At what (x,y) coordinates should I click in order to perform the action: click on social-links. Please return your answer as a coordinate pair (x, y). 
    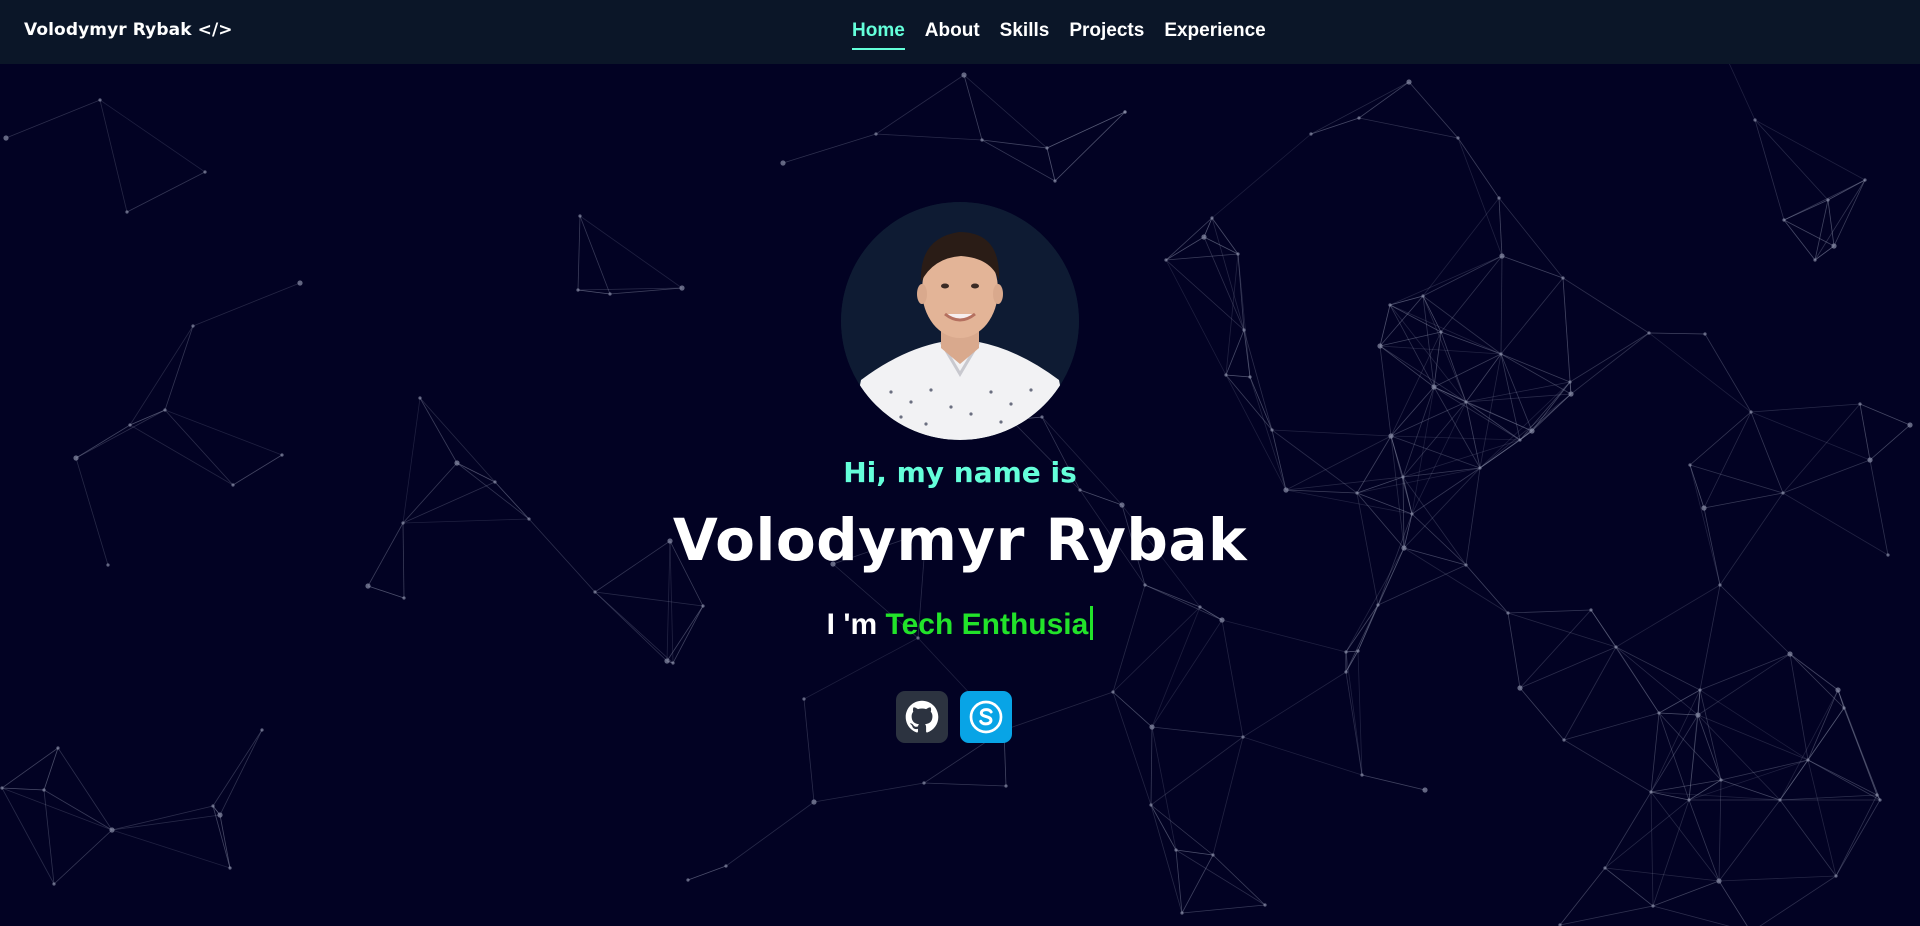
    Looking at the image, I should click on (954, 717).